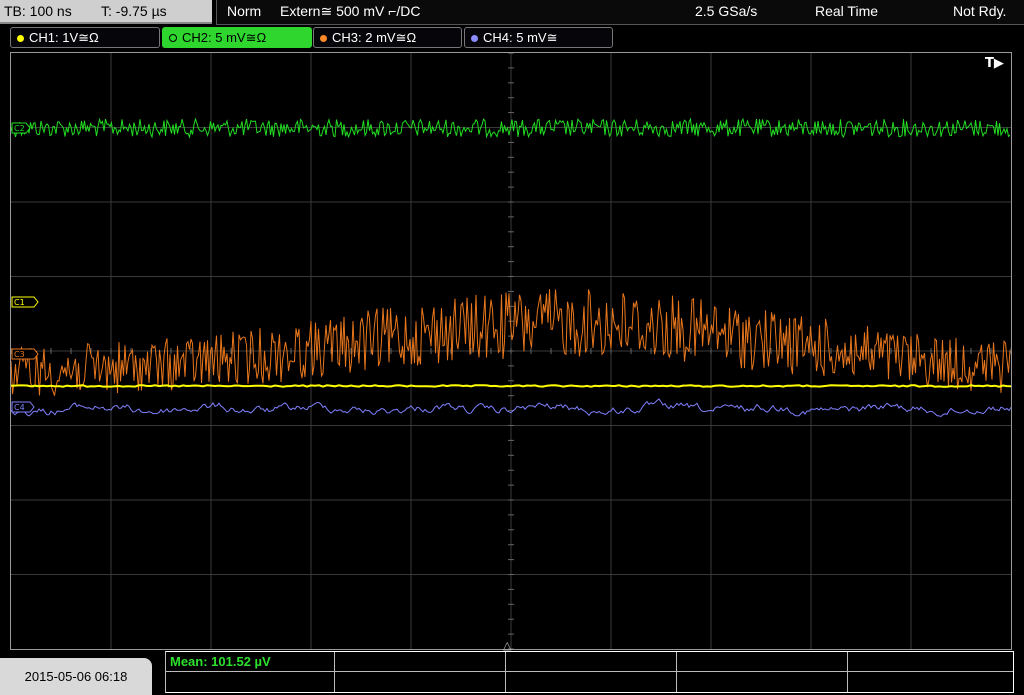 This screenshot has height=695, width=1024. I want to click on channel-1-label: CH1: 1V≅Ω, so click(64, 37).